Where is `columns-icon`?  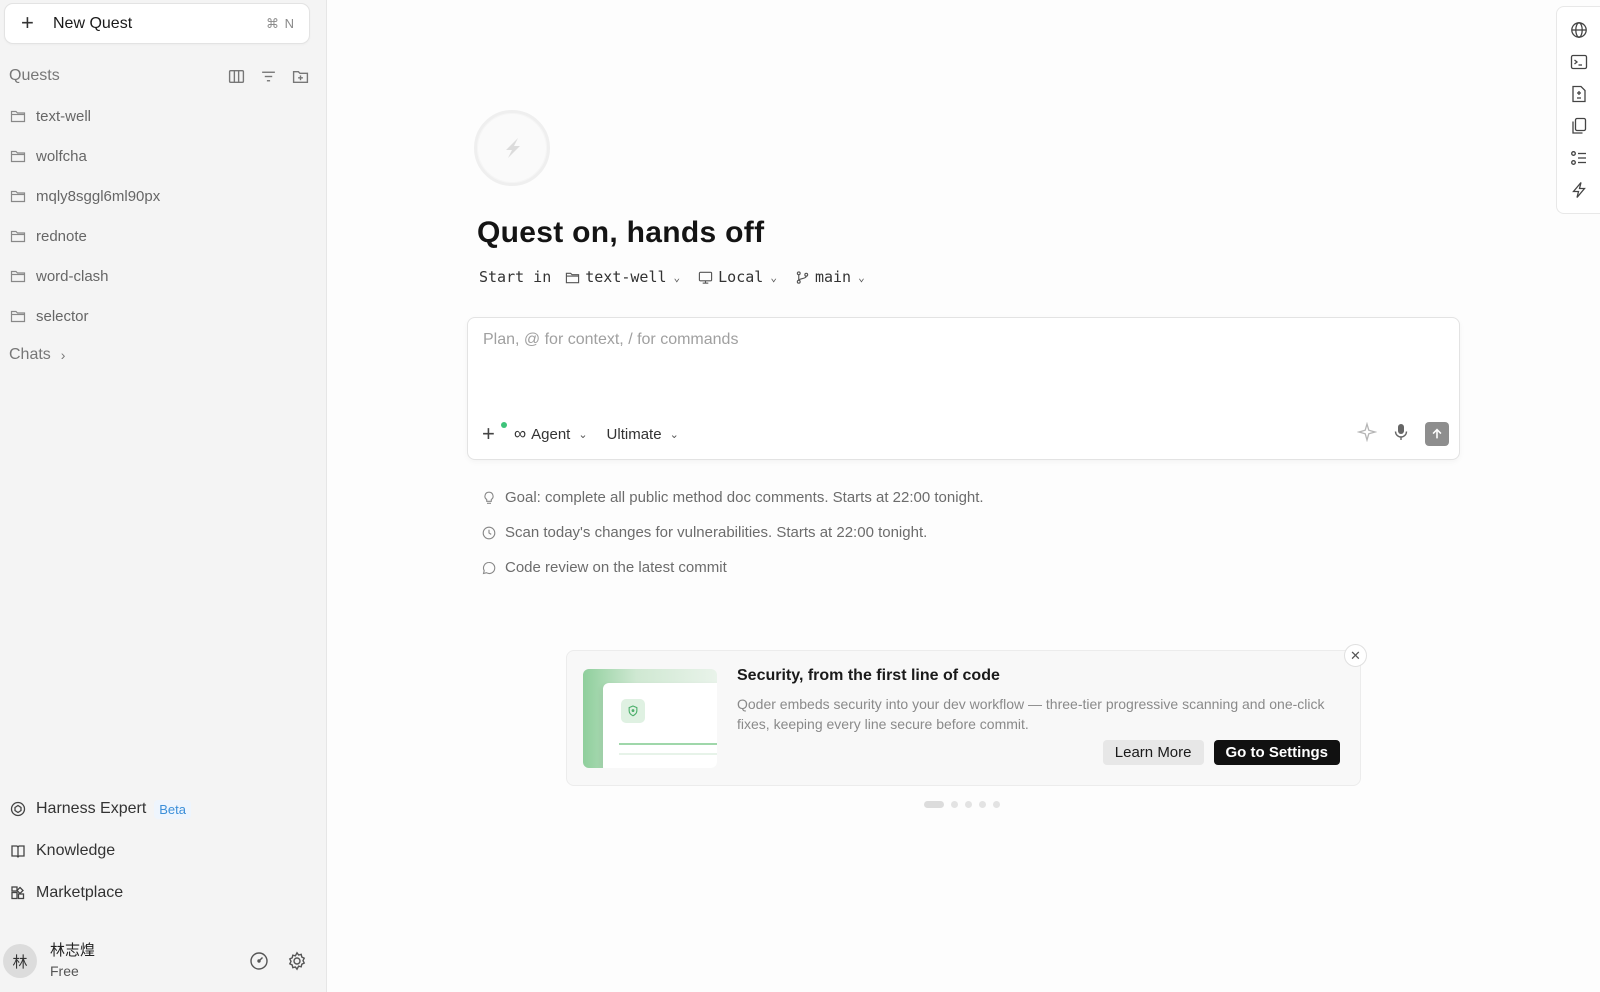 columns-icon is located at coordinates (236, 76).